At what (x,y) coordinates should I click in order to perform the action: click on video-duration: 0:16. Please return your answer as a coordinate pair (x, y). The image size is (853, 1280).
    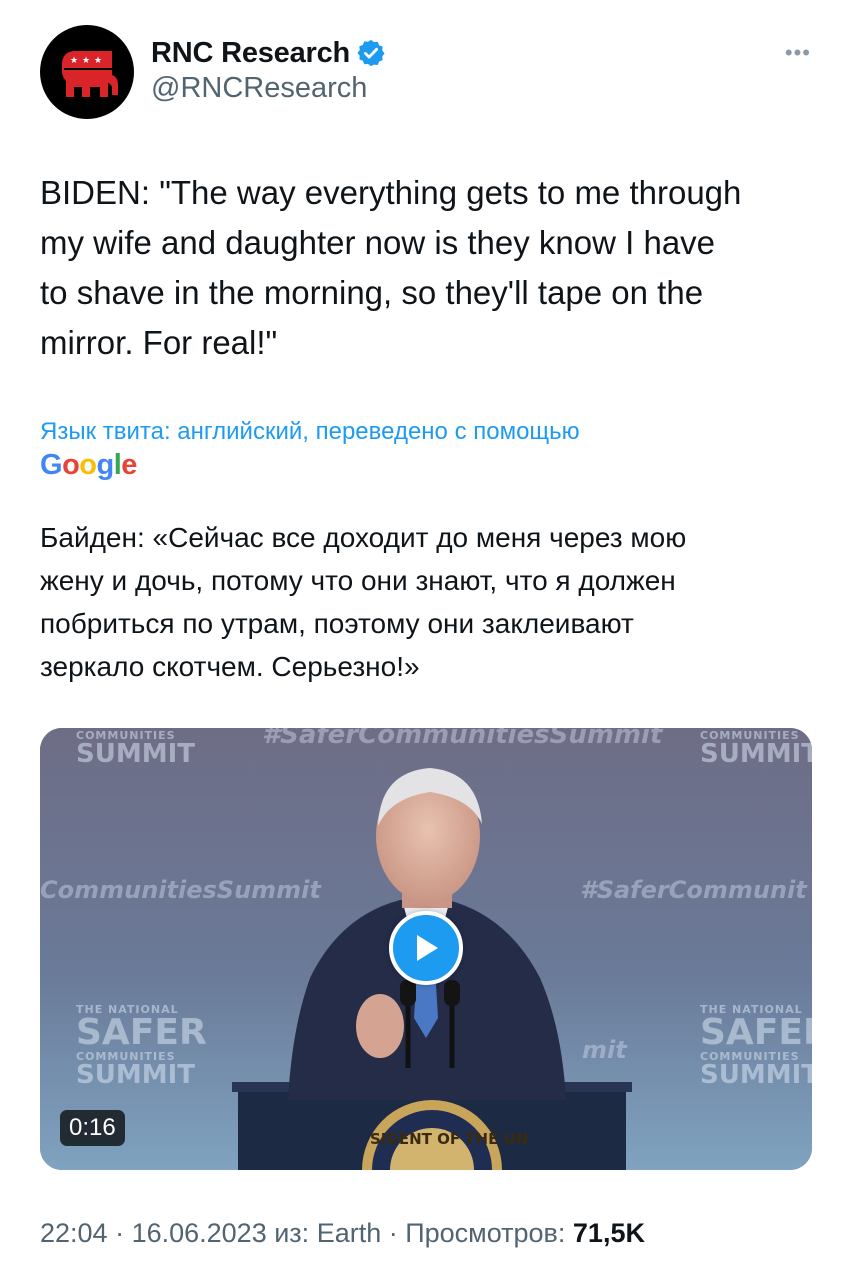
    Looking at the image, I should click on (92, 1128).